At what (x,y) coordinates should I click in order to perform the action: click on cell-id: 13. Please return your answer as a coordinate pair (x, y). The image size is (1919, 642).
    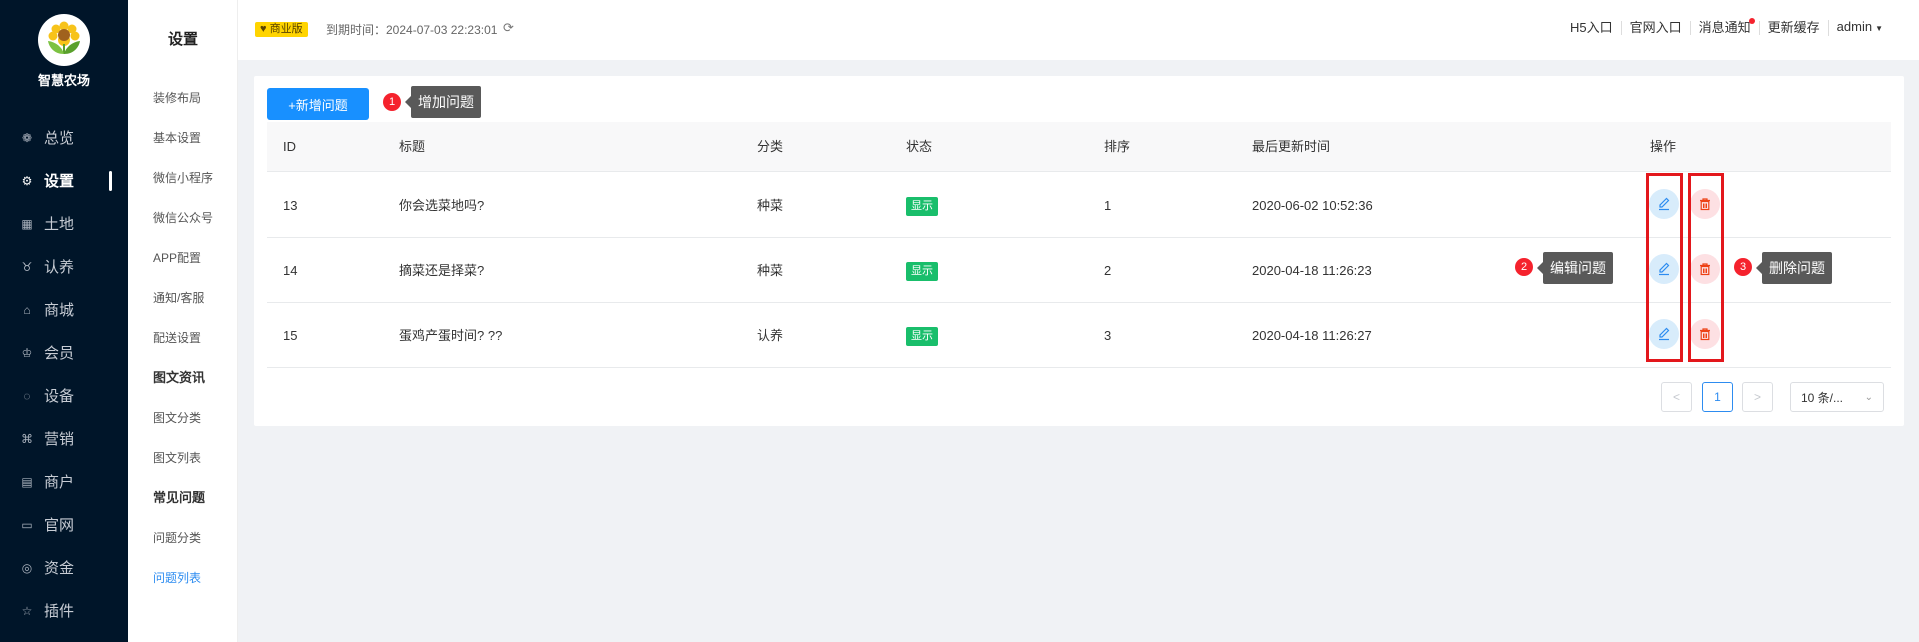
    Looking at the image, I should click on (290, 205).